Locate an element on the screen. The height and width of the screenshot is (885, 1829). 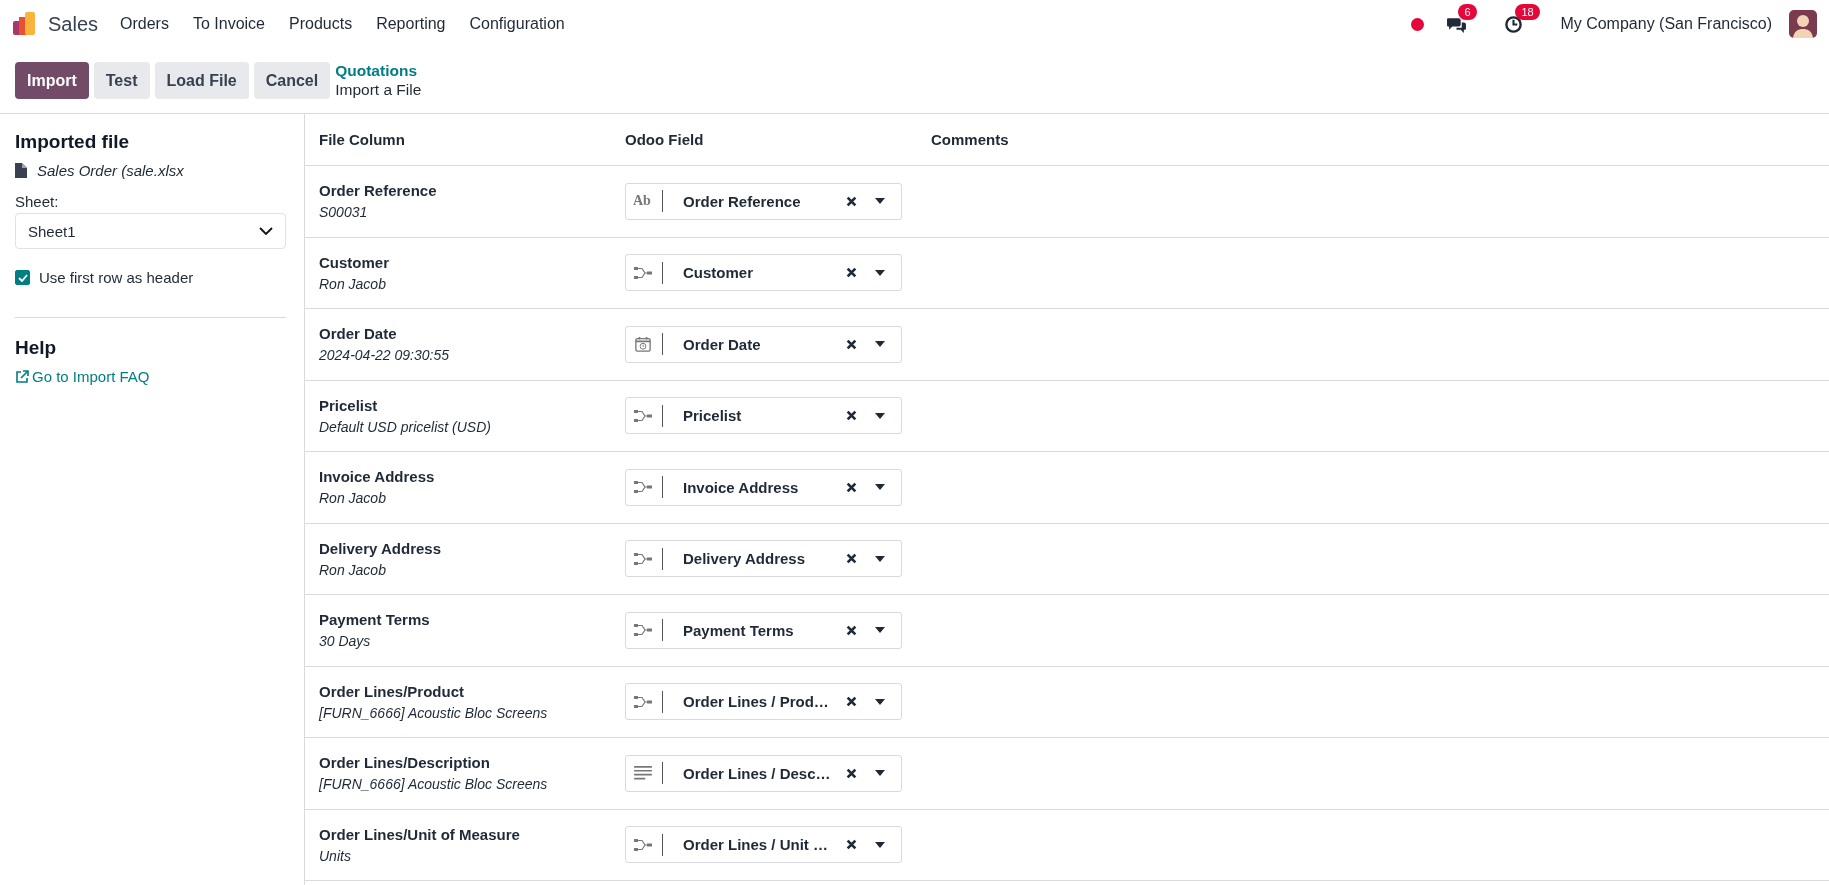
avatar-icon is located at coordinates (1803, 24).